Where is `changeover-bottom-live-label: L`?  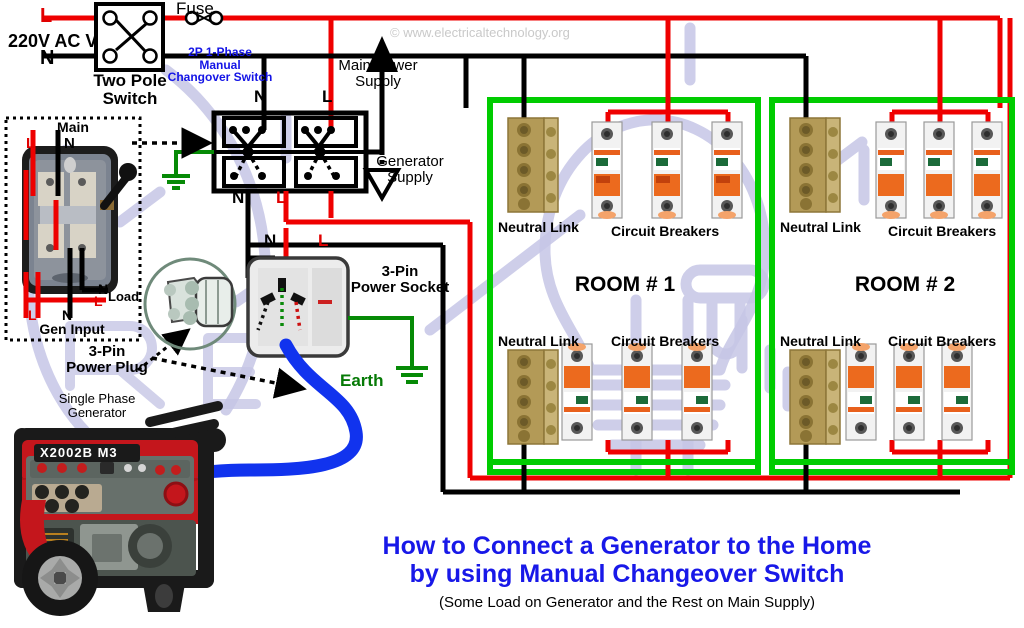 changeover-bottom-live-label: L is located at coordinates (281, 197).